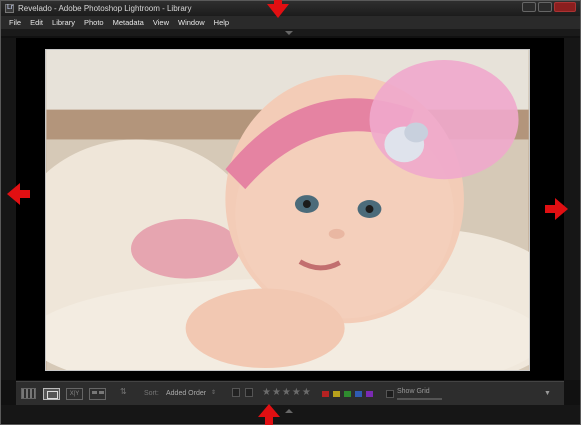  Describe the element at coordinates (249, 392) in the screenshot. I see `flag-reject-icon` at that location.